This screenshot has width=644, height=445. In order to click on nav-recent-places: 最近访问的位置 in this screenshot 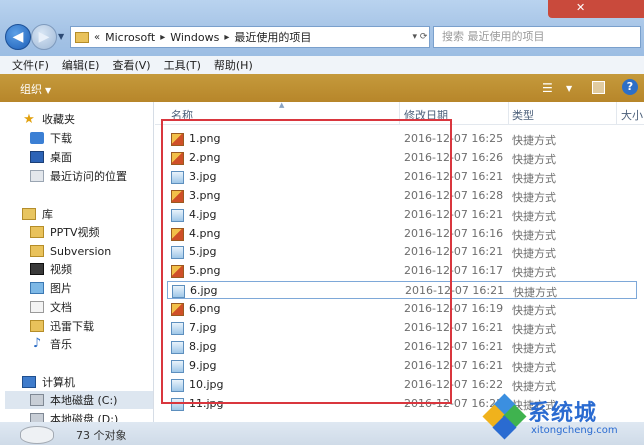, I will do `click(78, 176)`.